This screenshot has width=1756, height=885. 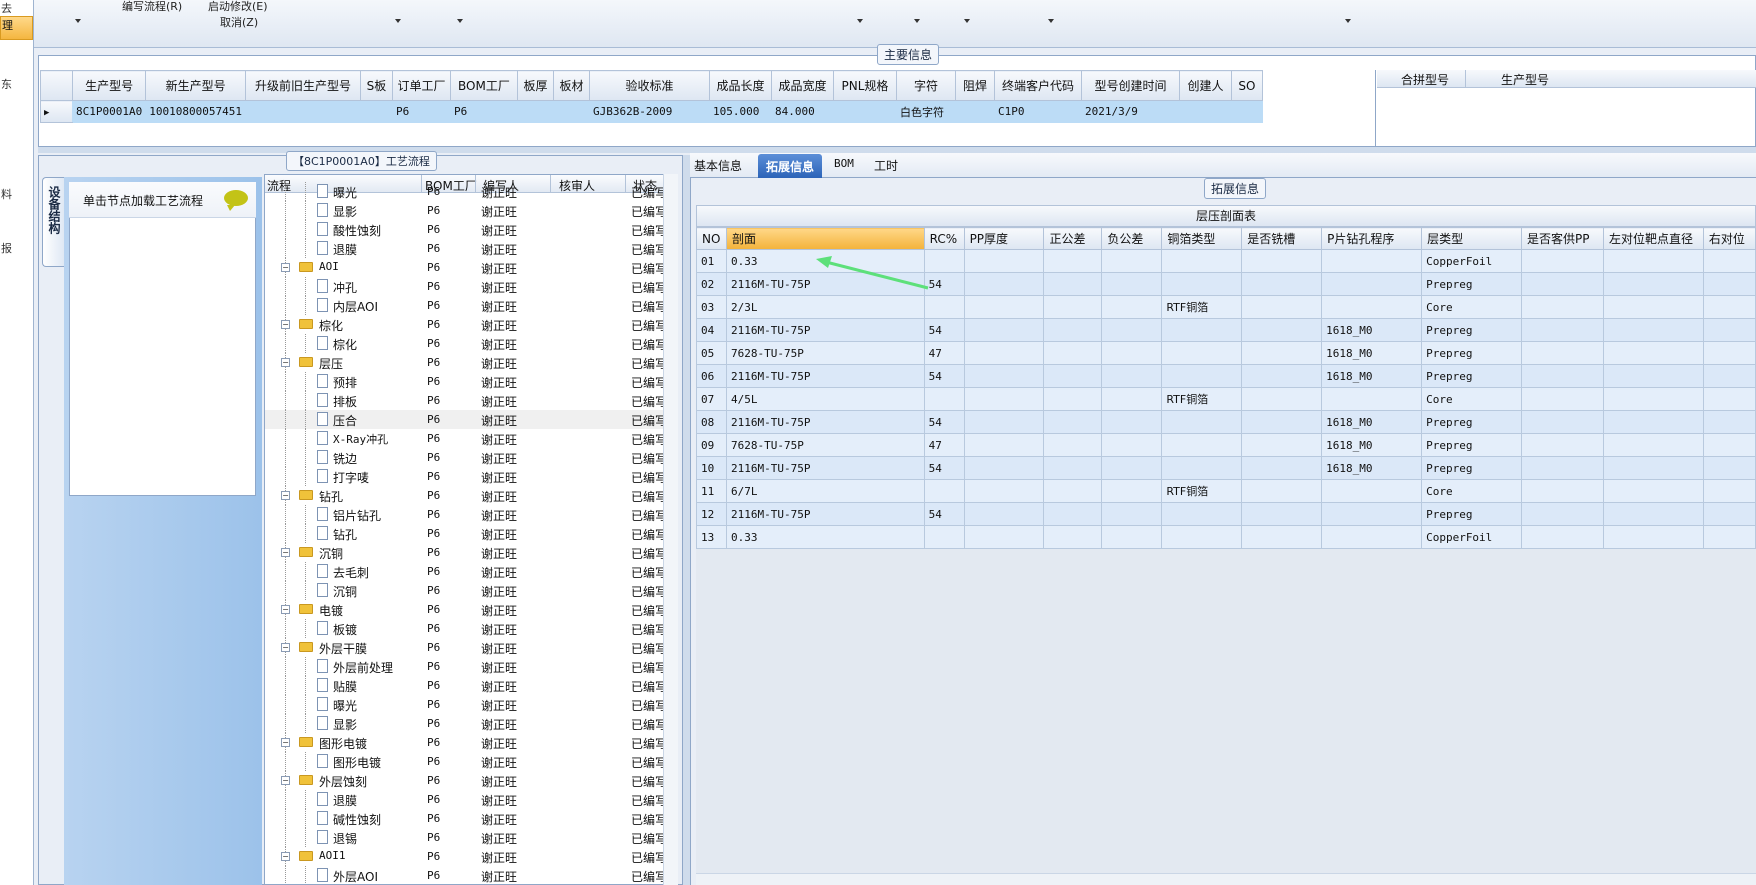 What do you see at coordinates (1226, 376) in the screenshot?
I see `table-row: 06 2116M-TU-75P 54 1618_M0 Prepreg` at bounding box center [1226, 376].